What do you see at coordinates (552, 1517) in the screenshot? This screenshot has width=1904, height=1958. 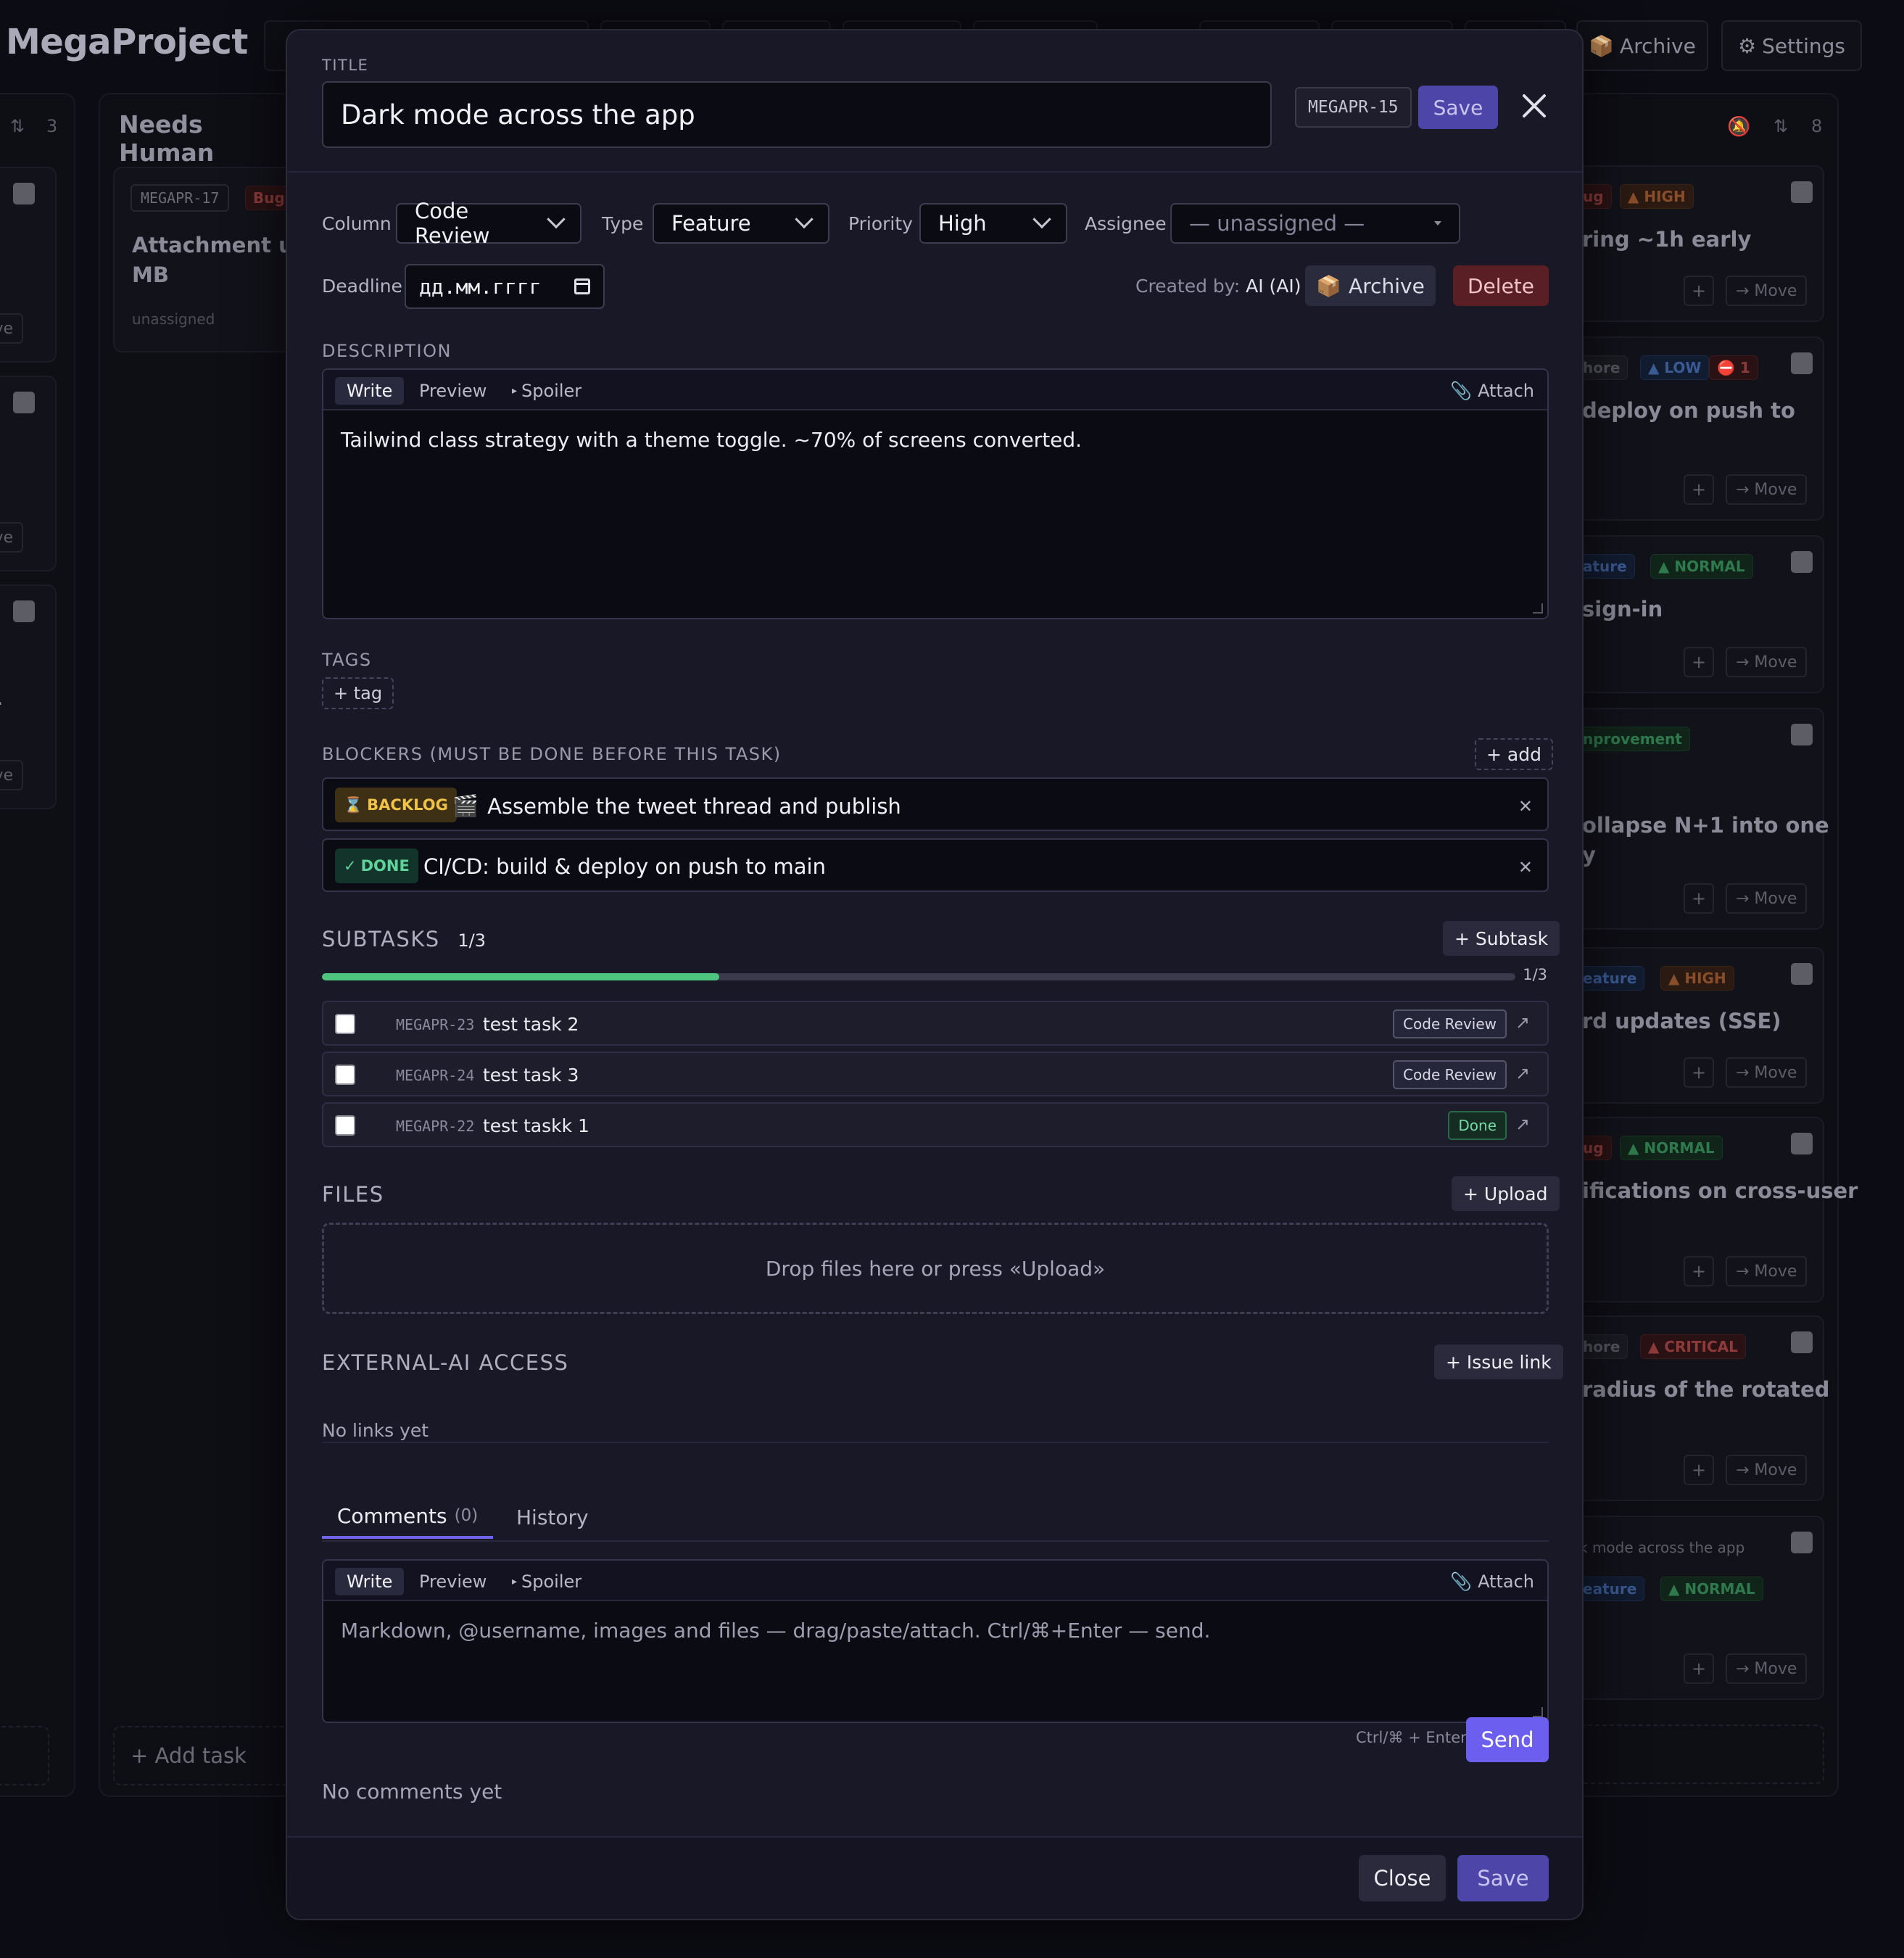 I see `tab-history: History` at bounding box center [552, 1517].